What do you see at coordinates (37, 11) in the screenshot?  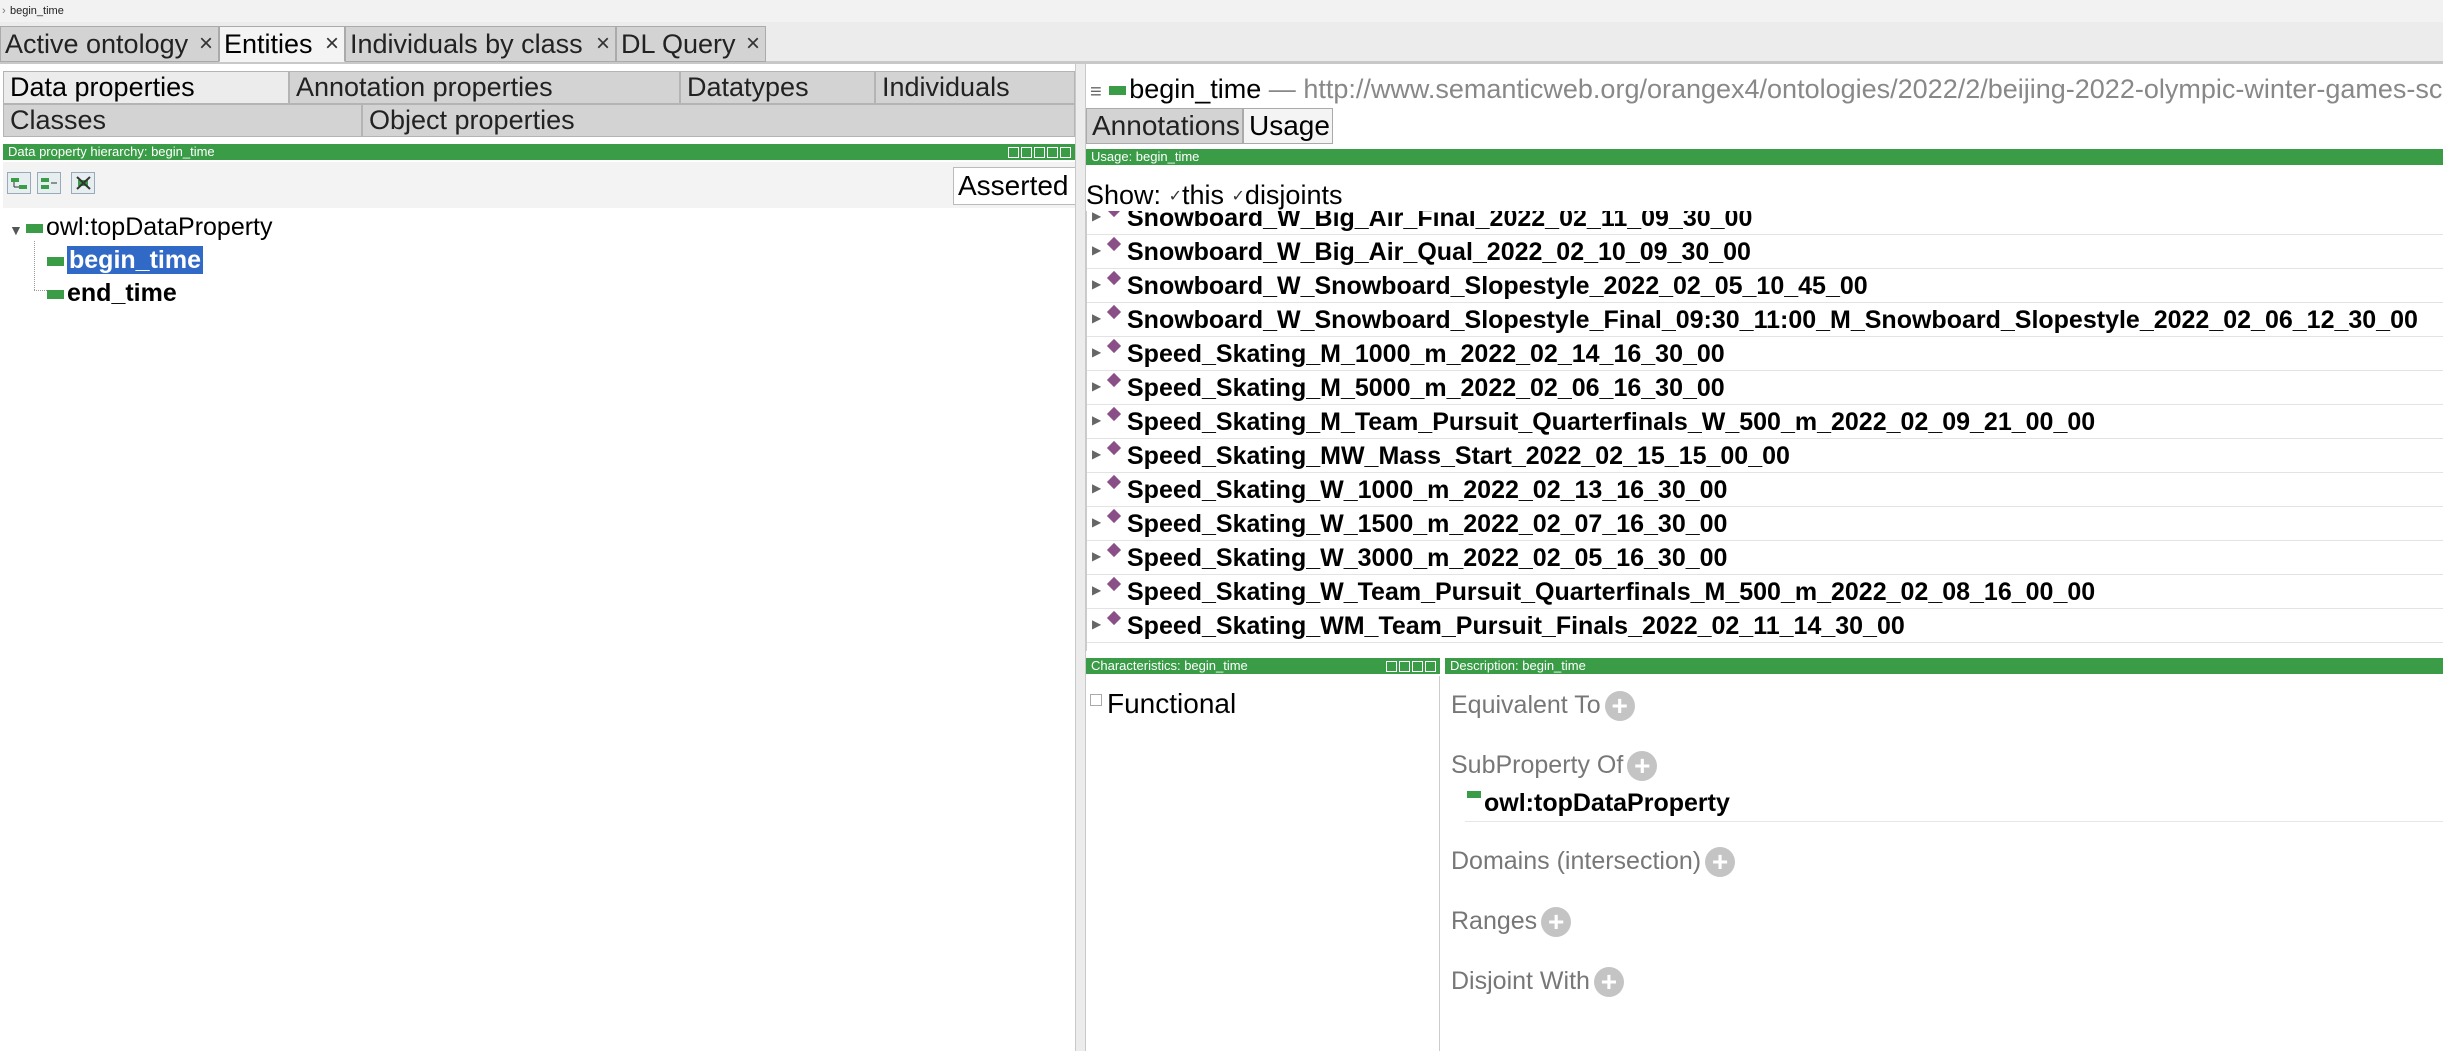 I see `breadcrumb-label: begin_time` at bounding box center [37, 11].